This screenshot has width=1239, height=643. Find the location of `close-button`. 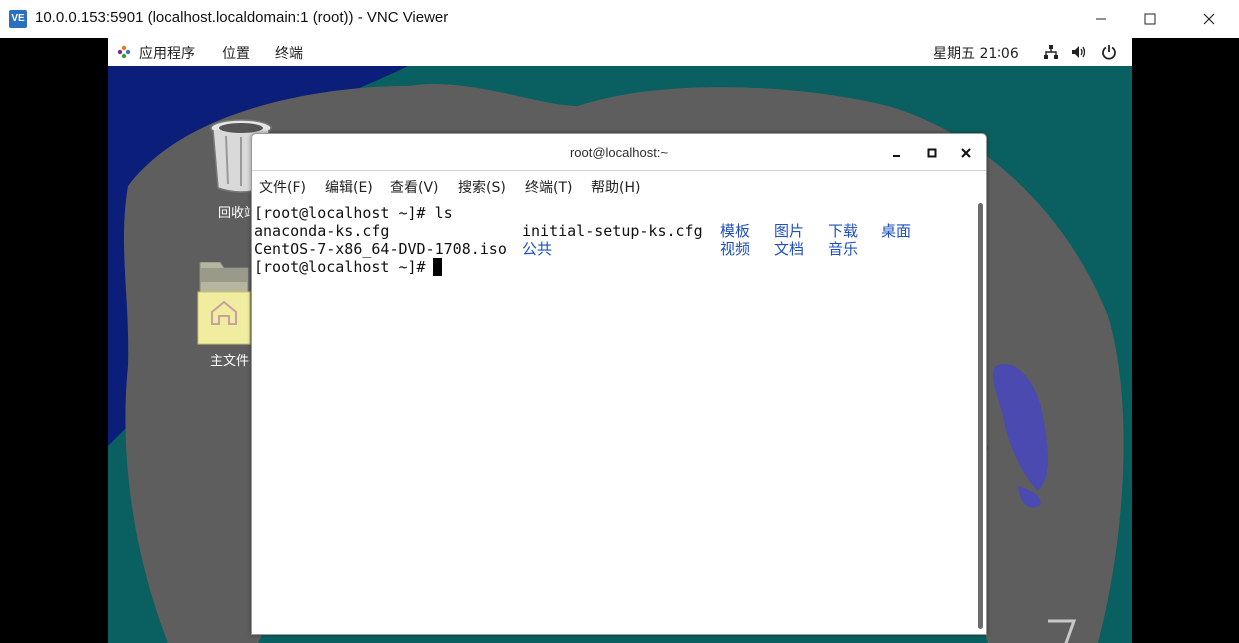

close-button is located at coordinates (1209, 19).